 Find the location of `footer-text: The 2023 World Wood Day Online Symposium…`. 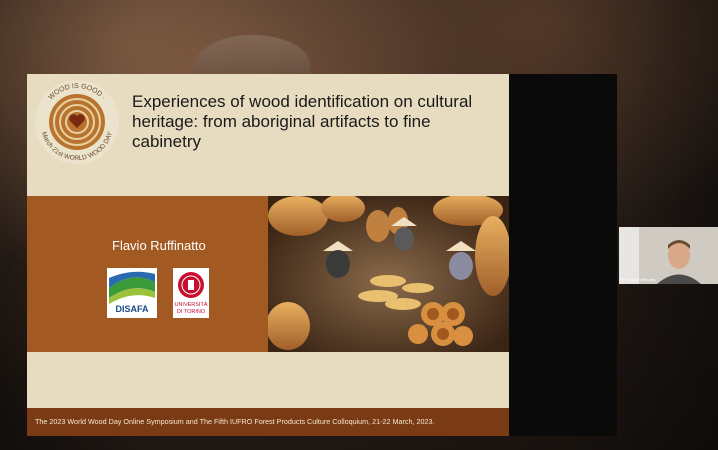

footer-text: The 2023 World Wood Day Online Symposium… is located at coordinates (235, 421).